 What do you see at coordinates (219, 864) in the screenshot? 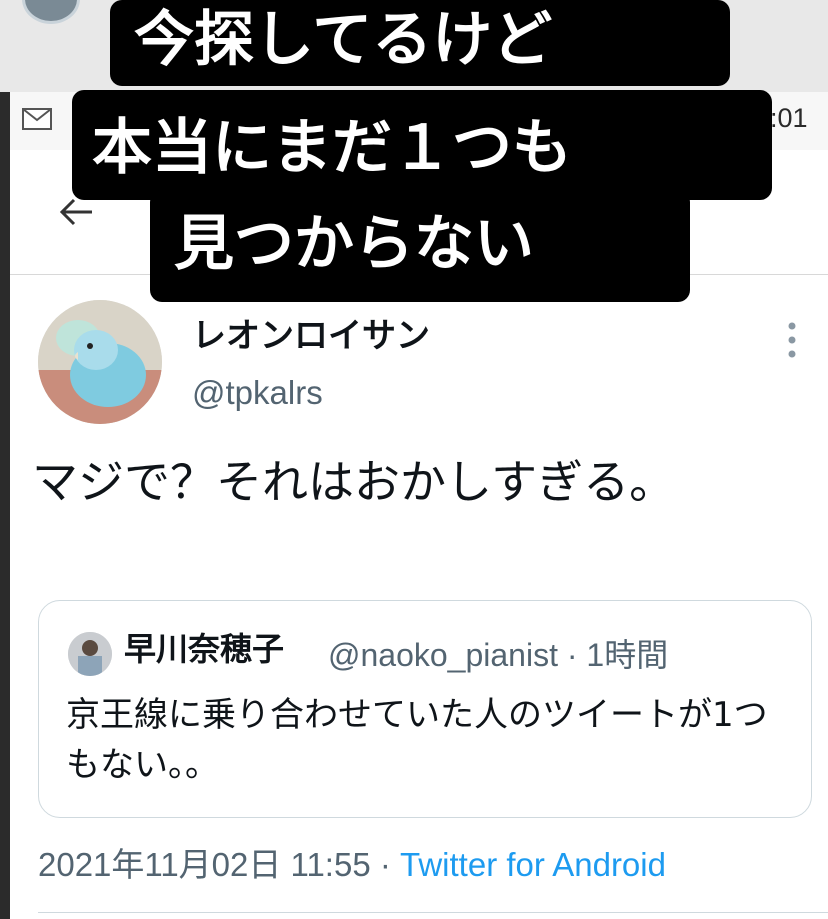
I see `tweet-timestamp: 2021年11月02日 11:55 ·` at bounding box center [219, 864].